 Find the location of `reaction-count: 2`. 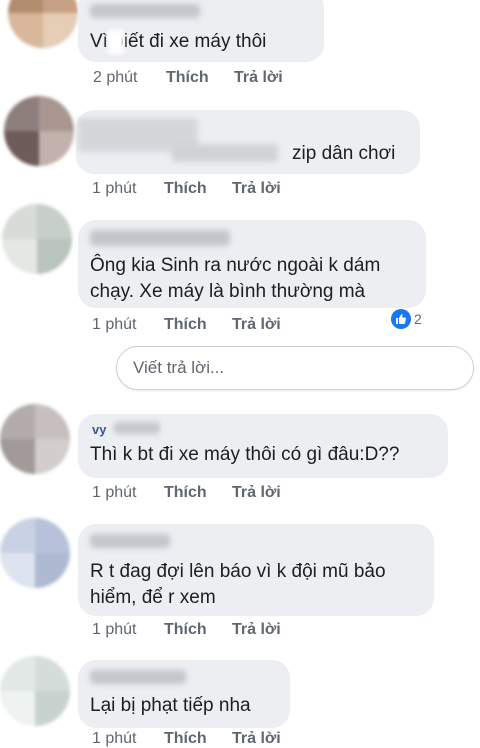

reaction-count: 2 is located at coordinates (418, 319).